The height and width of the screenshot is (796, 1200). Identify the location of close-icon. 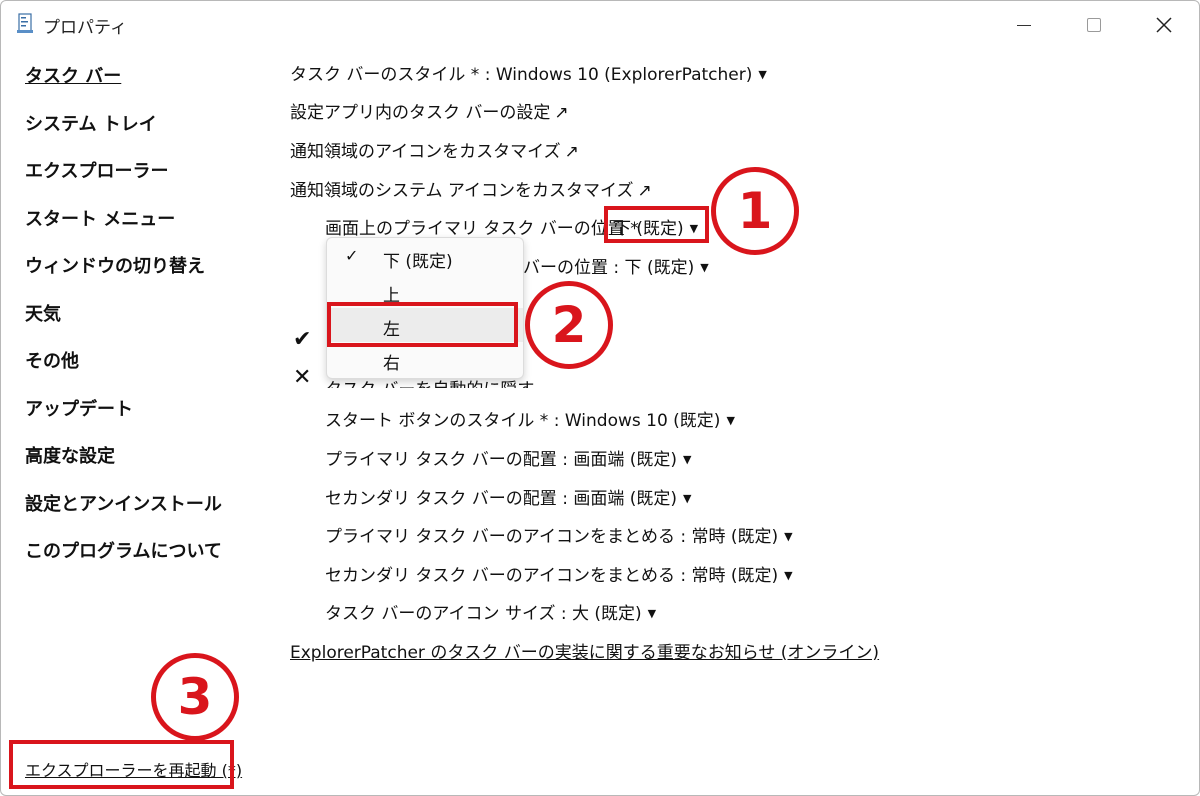
(1164, 25).